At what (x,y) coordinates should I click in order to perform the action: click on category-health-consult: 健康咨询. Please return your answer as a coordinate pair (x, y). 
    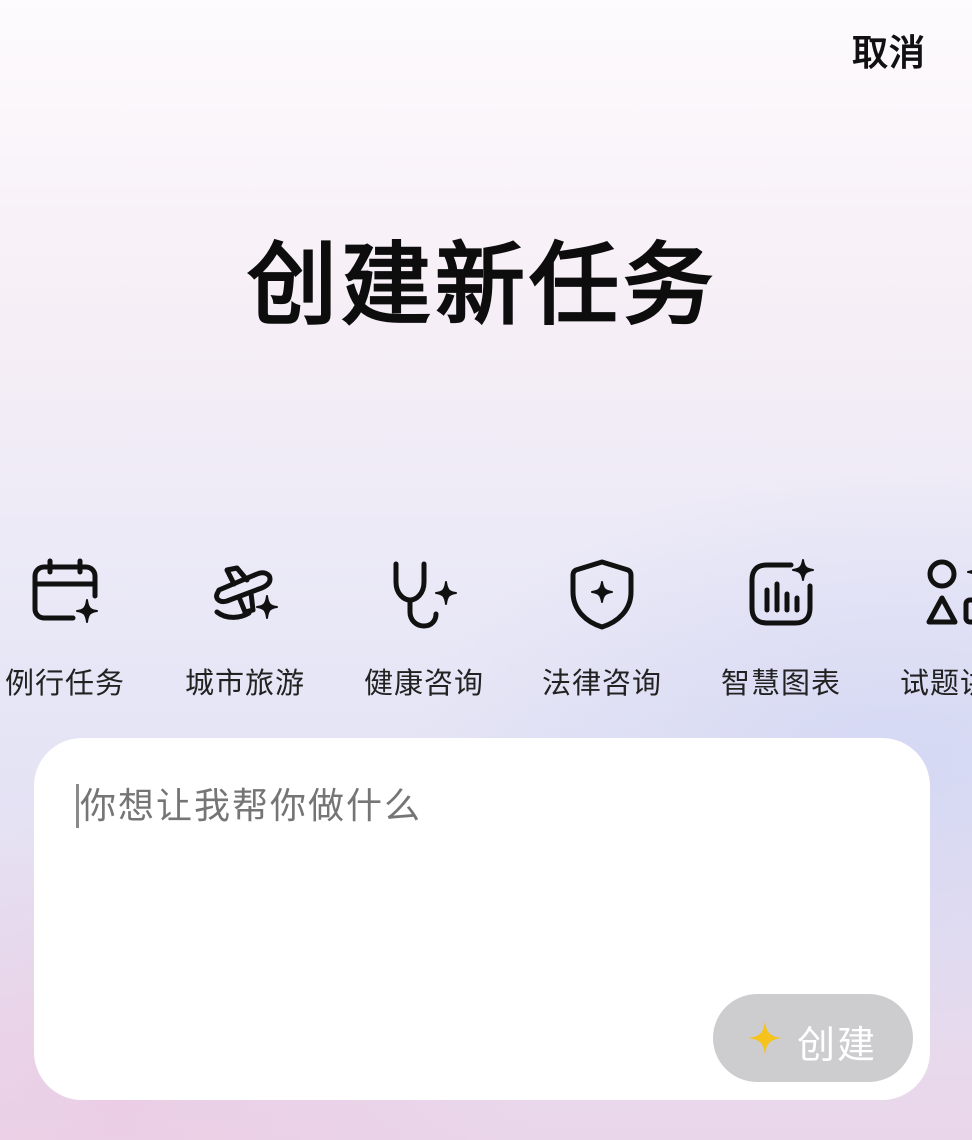
    Looking at the image, I should click on (424, 631).